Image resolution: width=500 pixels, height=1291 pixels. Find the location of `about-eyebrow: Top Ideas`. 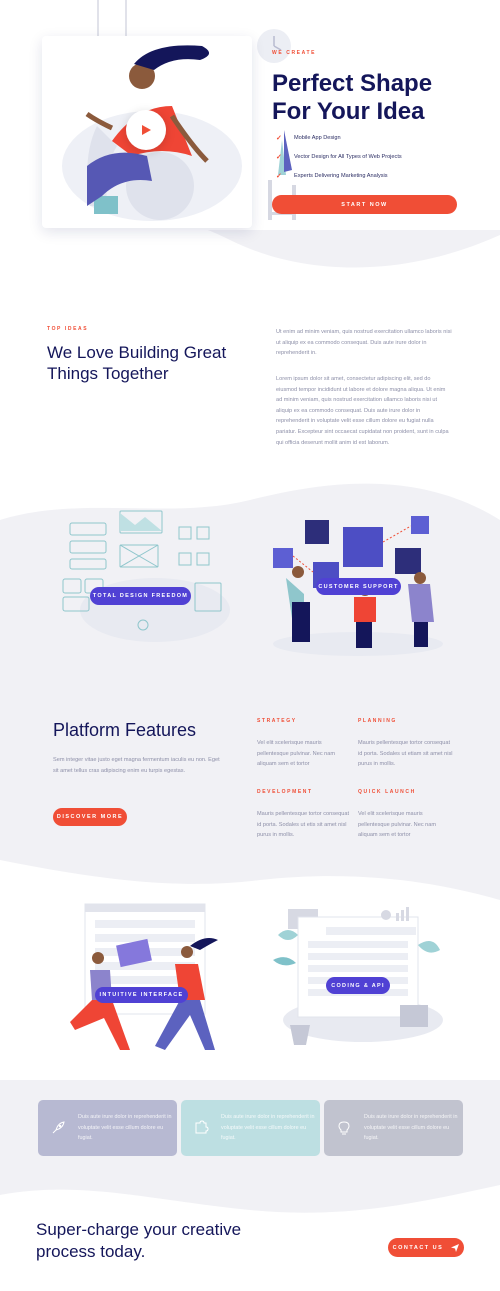

about-eyebrow: Top Ideas is located at coordinates (68, 329).